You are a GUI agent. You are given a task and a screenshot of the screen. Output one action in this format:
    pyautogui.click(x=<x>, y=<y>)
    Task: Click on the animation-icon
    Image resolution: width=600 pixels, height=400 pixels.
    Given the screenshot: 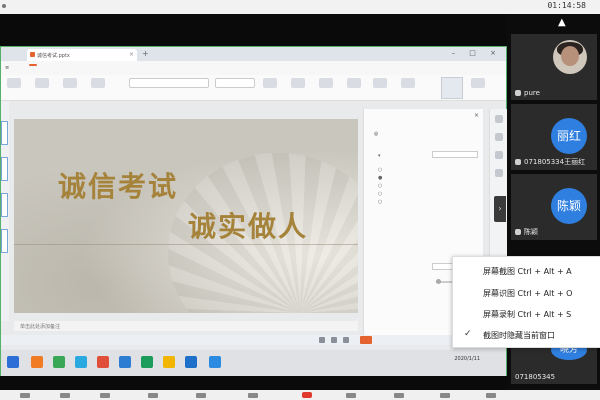 What is the action you would take?
    pyautogui.click(x=499, y=137)
    